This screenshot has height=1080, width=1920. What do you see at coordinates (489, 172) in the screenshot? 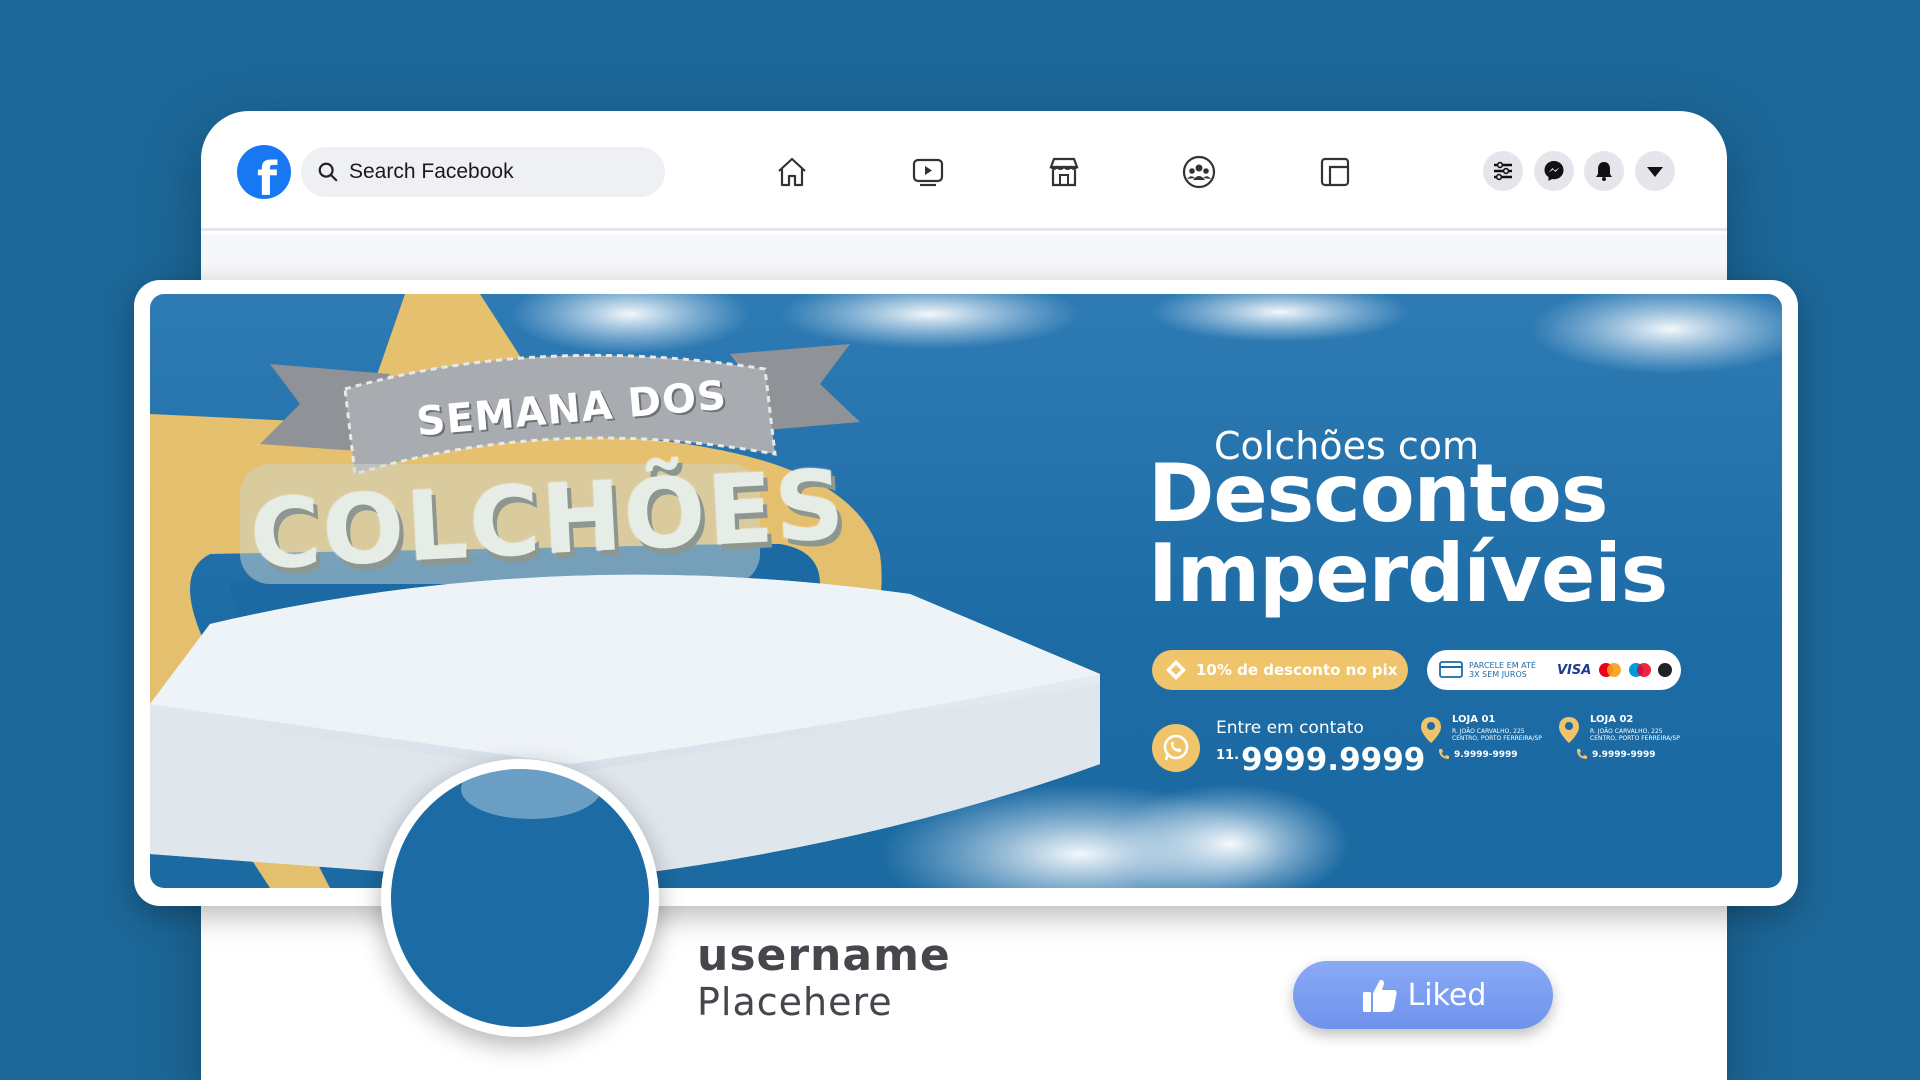
I see `search-input` at bounding box center [489, 172].